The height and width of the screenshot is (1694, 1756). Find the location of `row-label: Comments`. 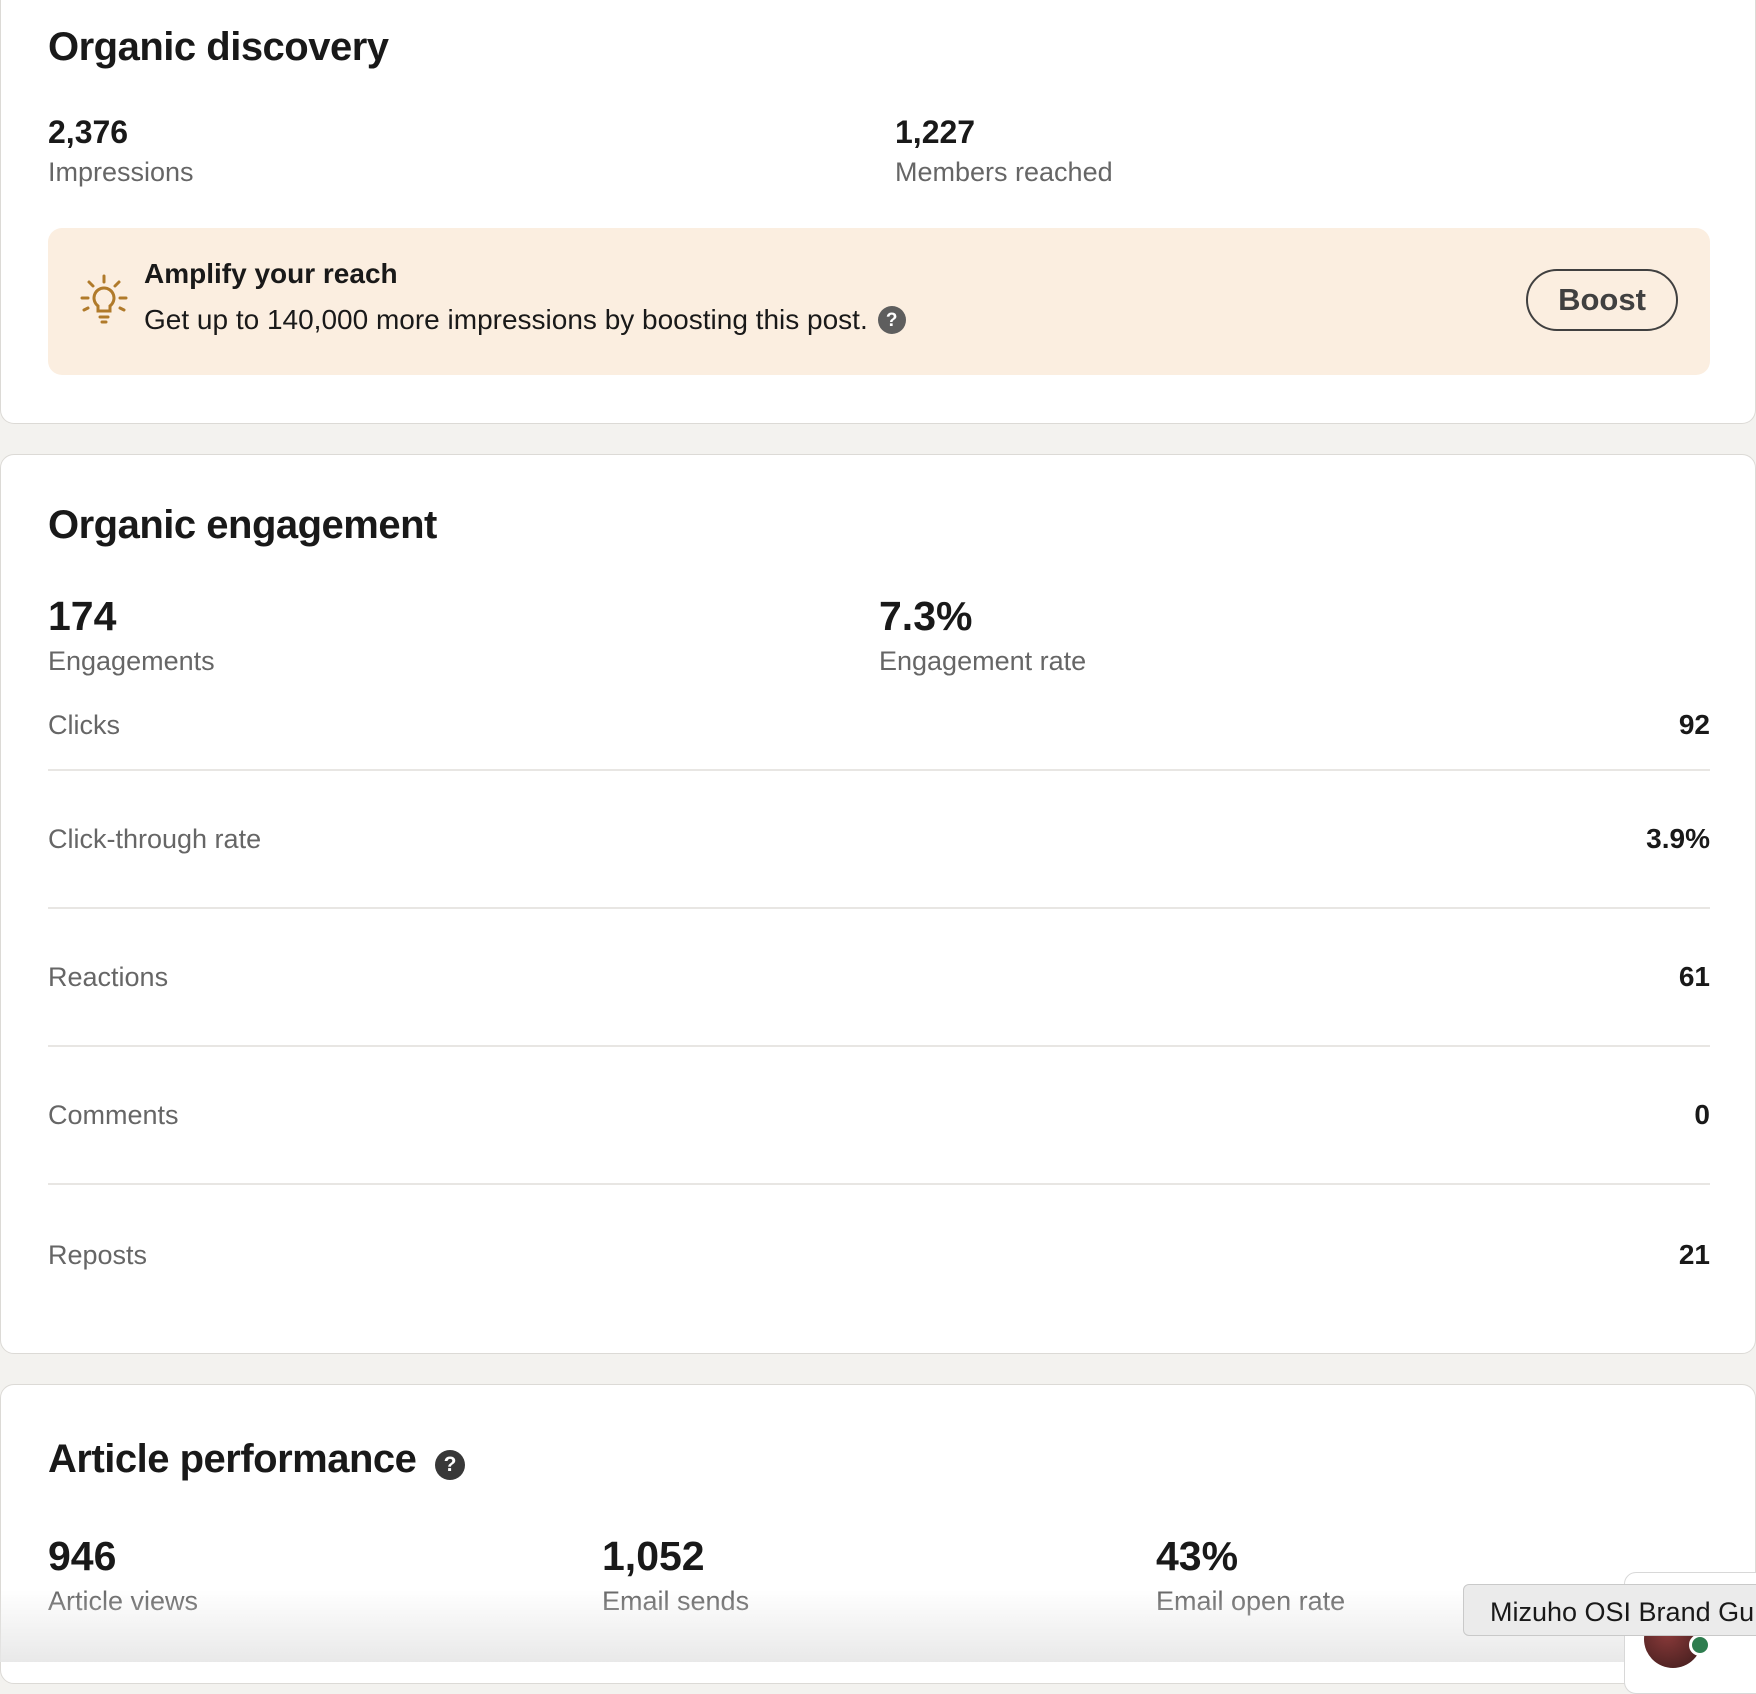

row-label: Comments is located at coordinates (113, 1115).